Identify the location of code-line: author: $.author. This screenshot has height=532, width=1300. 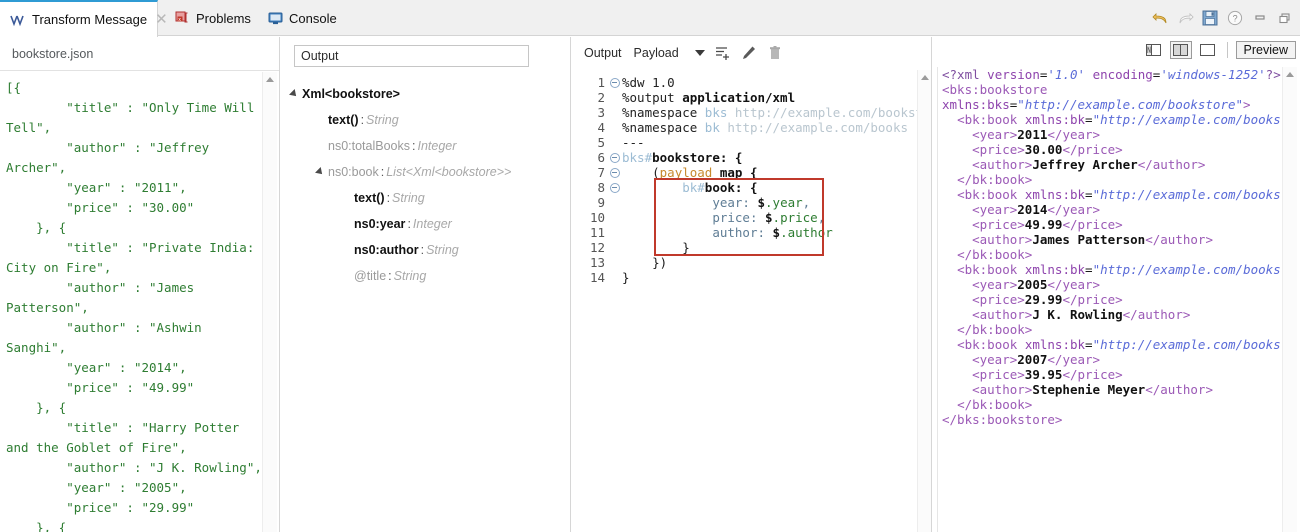
(769, 232).